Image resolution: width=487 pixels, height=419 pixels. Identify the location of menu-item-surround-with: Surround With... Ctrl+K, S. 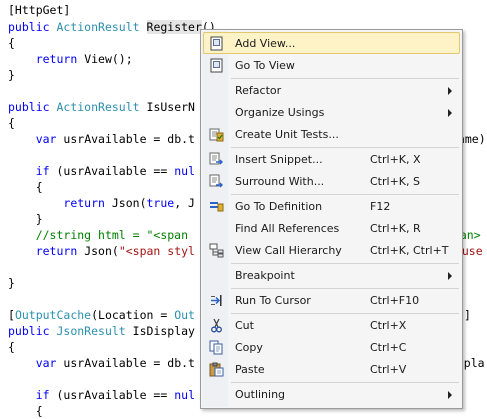
(331, 181).